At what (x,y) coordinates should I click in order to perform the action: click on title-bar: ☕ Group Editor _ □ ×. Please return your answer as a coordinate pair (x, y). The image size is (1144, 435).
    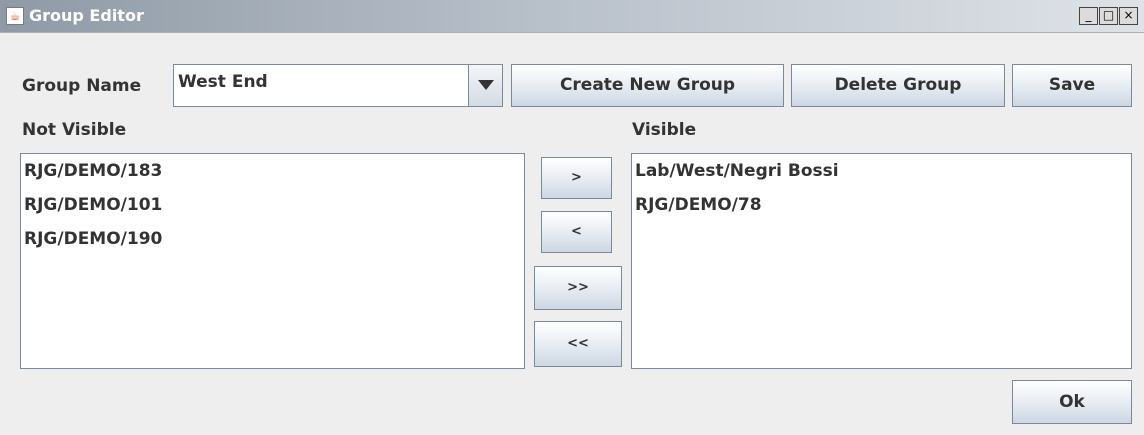
    Looking at the image, I should click on (572, 16).